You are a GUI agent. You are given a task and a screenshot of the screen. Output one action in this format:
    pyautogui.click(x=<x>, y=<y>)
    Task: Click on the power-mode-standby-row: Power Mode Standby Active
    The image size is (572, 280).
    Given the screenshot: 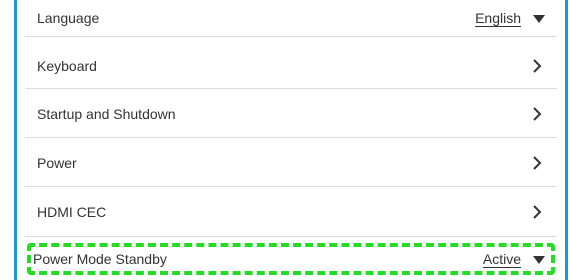 What is the action you would take?
    pyautogui.click(x=291, y=259)
    